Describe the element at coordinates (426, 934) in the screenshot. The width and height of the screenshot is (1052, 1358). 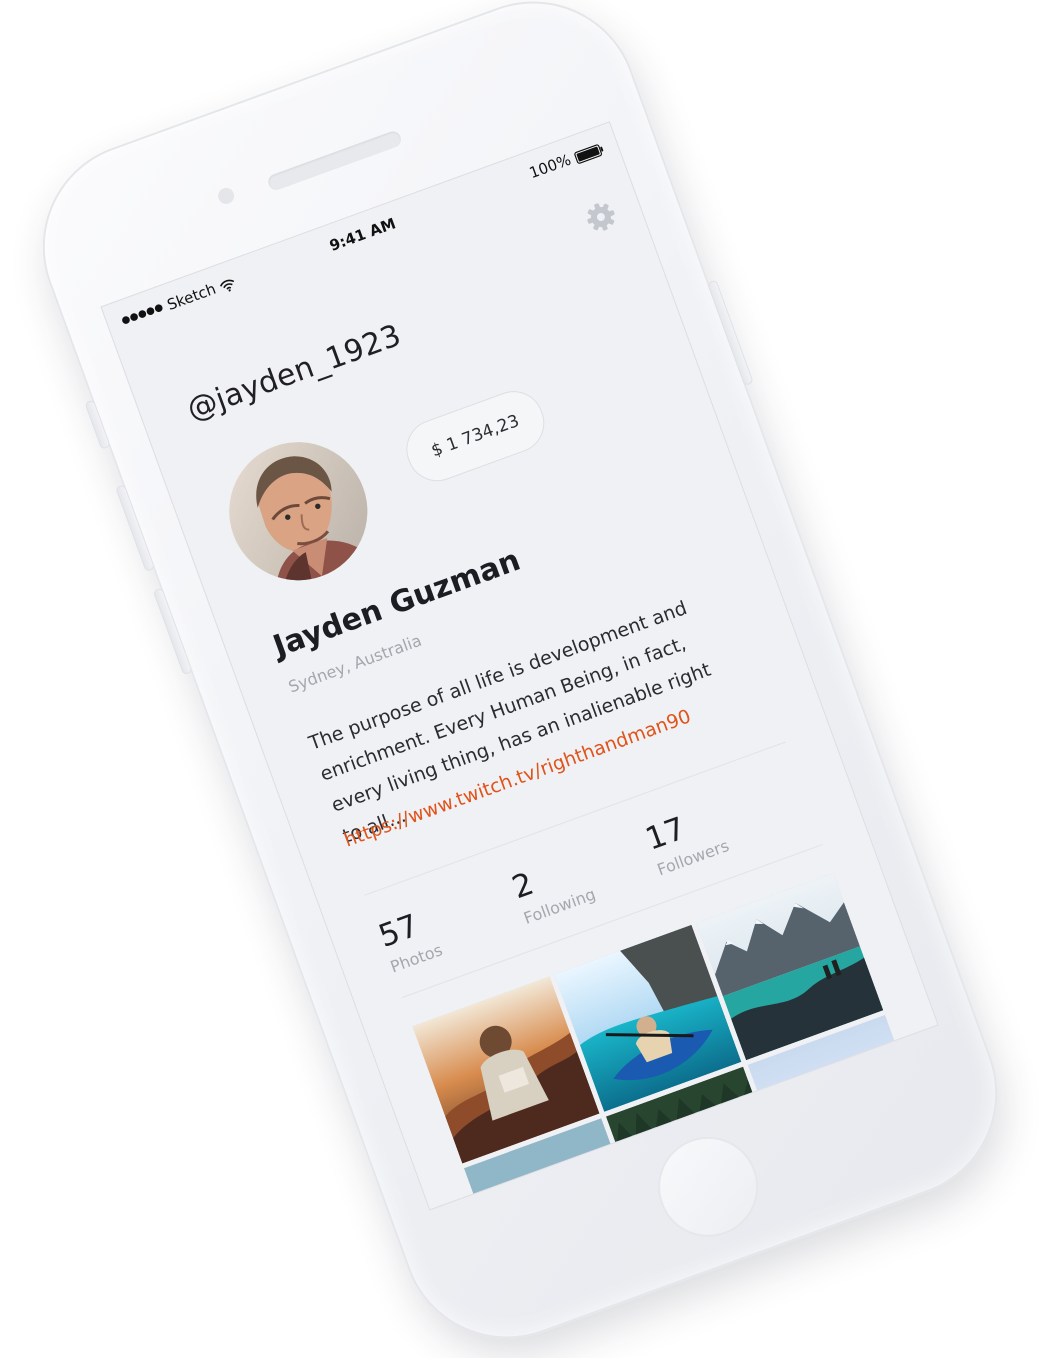
I see `stat-photos: 57 Photos` at that location.